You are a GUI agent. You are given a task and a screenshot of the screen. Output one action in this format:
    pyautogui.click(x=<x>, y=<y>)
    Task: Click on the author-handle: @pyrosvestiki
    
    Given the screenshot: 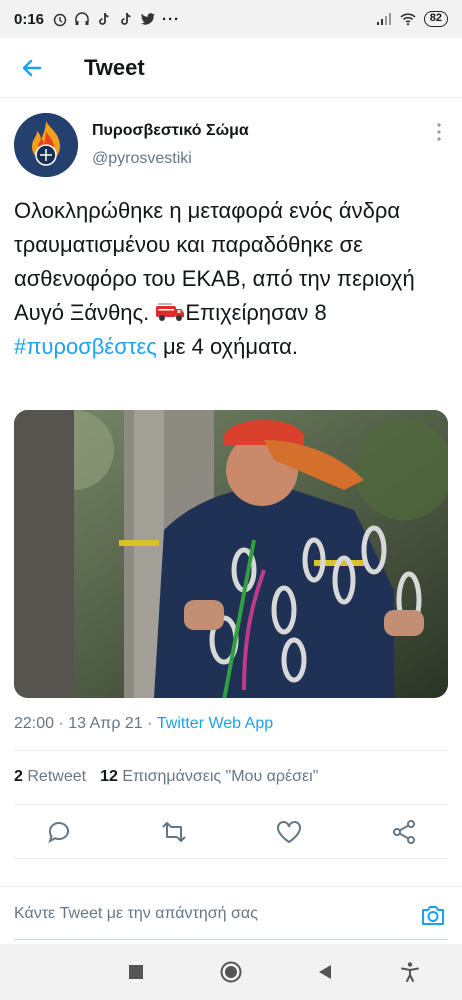 What is the action you would take?
    pyautogui.click(x=142, y=159)
    